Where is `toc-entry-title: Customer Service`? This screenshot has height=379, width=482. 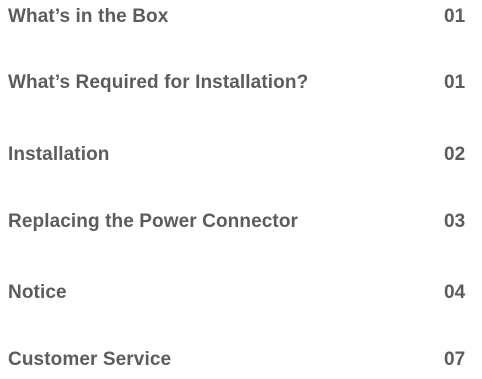
toc-entry-title: Customer Service is located at coordinates (90, 359).